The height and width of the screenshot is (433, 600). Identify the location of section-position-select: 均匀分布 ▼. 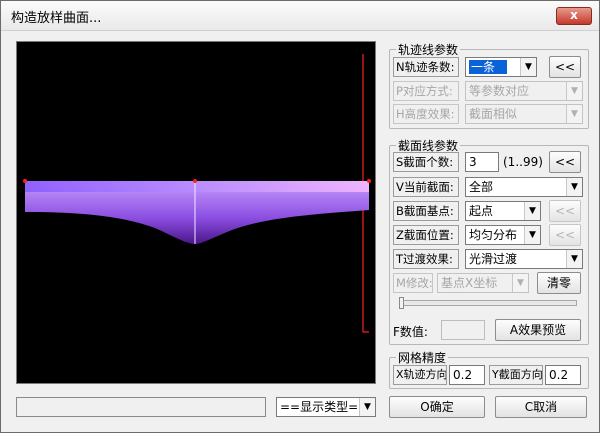
(503, 235).